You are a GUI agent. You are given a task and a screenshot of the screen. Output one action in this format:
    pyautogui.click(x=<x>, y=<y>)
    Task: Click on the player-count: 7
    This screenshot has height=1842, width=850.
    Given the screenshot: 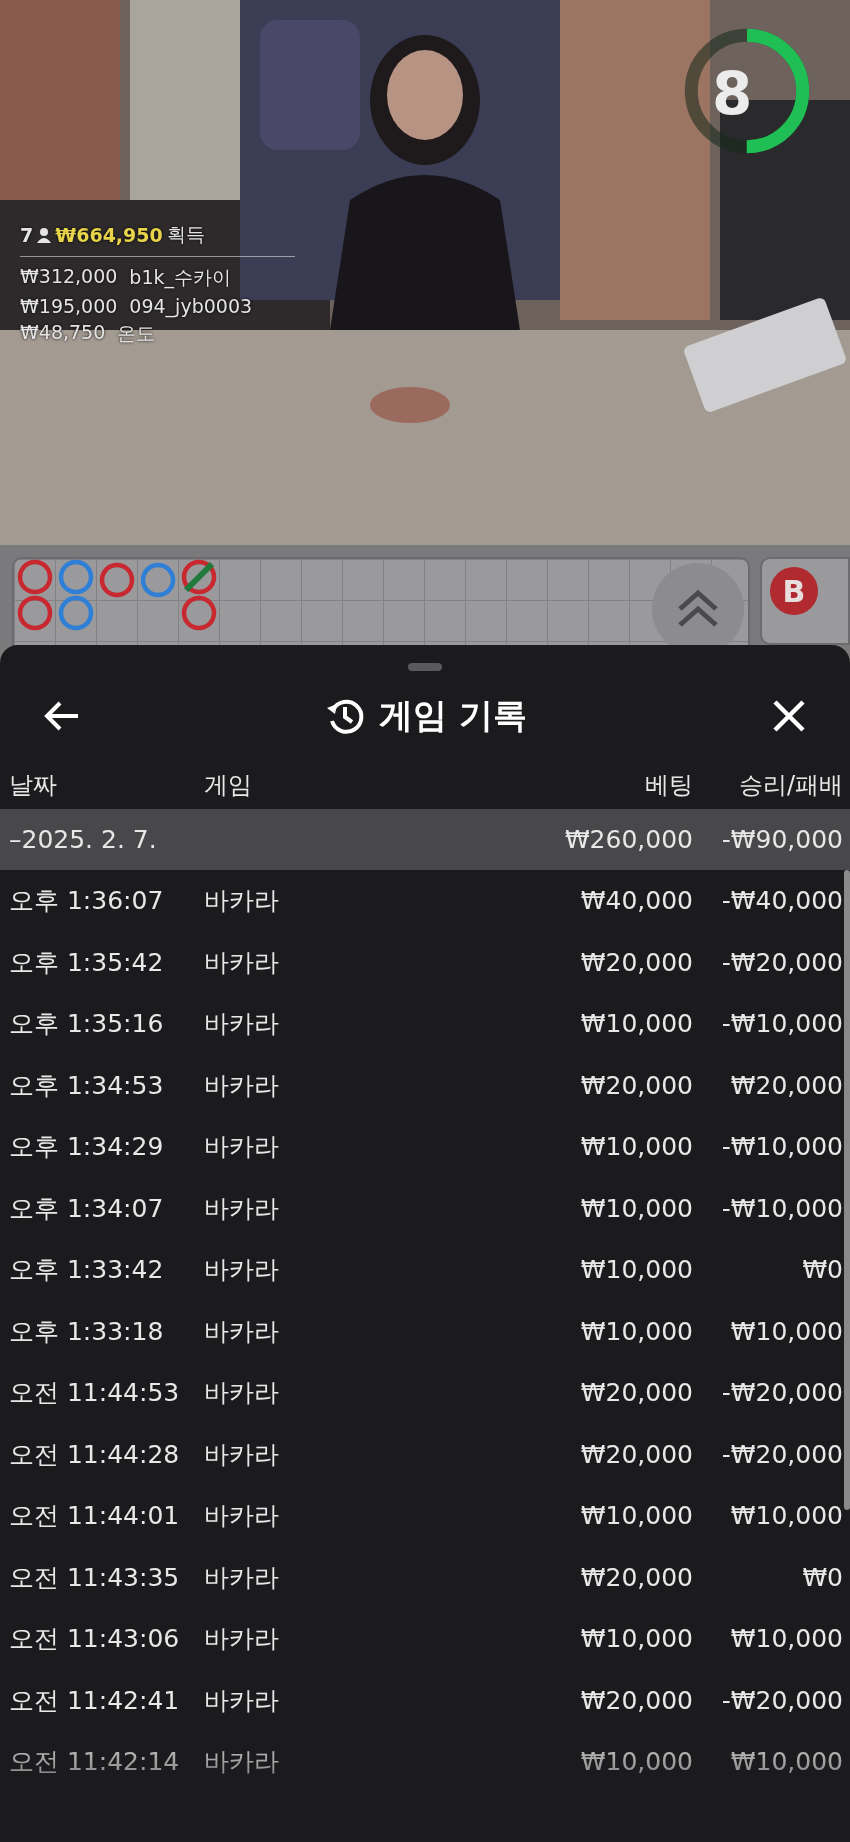 What is the action you would take?
    pyautogui.click(x=27, y=235)
    